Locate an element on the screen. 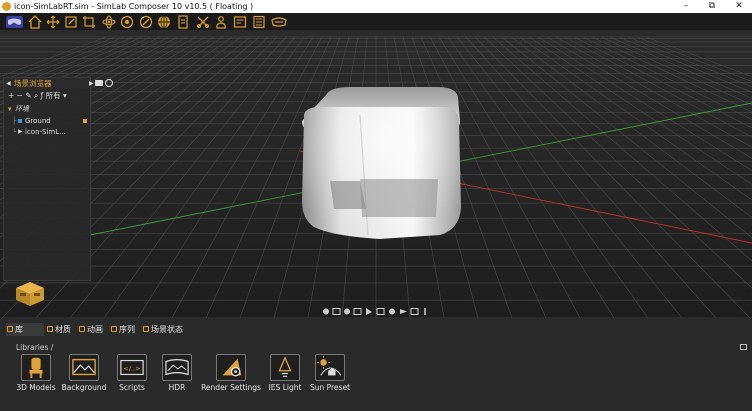 The image size is (752, 411). sphere-icon is located at coordinates (164, 22).